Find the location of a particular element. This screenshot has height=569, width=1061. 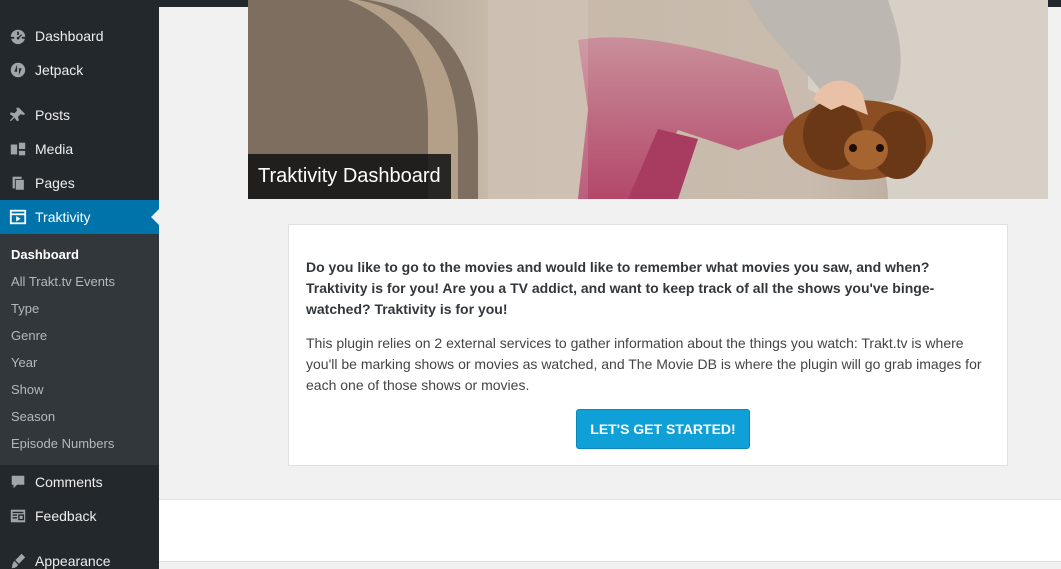

sidebar-item-traktivity: Traktivity is located at coordinates (79, 217).